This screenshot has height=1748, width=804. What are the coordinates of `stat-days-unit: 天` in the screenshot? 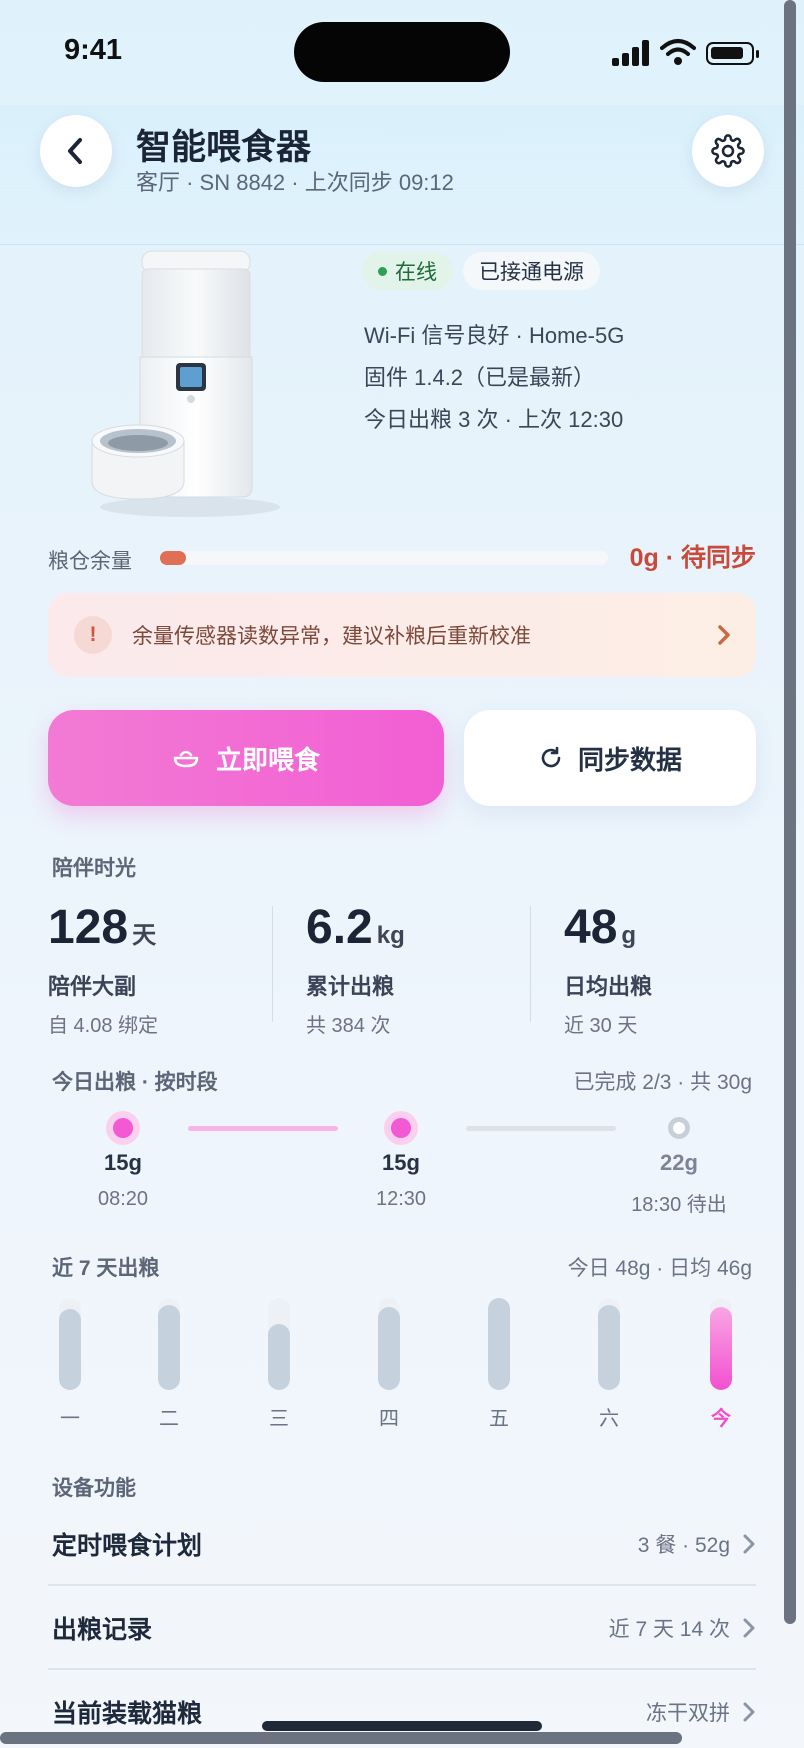 It's located at (144, 935).